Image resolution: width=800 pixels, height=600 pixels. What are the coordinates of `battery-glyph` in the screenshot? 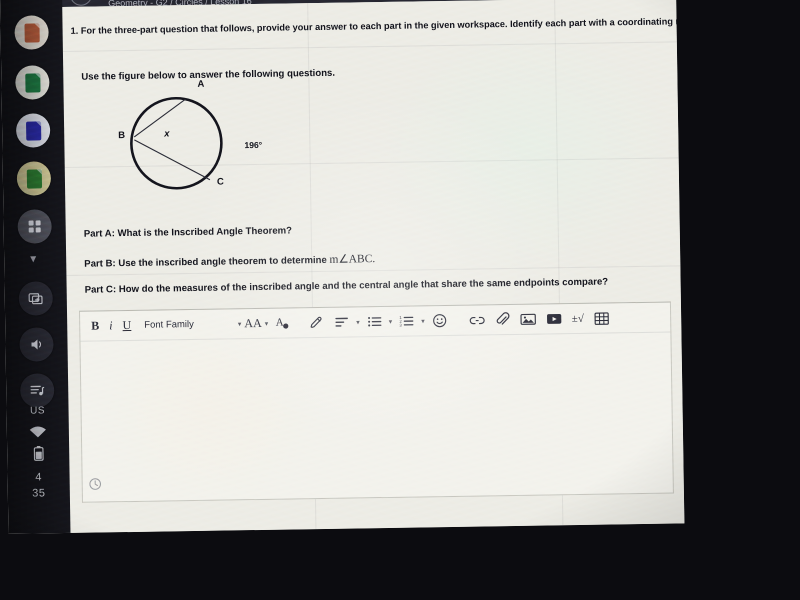 It's located at (38, 453).